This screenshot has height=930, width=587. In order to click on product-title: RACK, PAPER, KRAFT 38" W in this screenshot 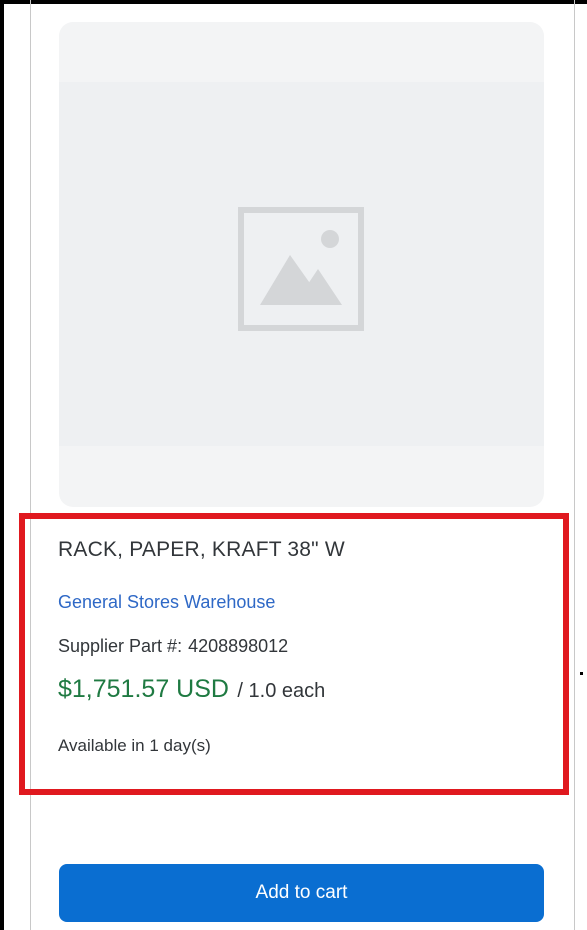, I will do `click(201, 550)`.